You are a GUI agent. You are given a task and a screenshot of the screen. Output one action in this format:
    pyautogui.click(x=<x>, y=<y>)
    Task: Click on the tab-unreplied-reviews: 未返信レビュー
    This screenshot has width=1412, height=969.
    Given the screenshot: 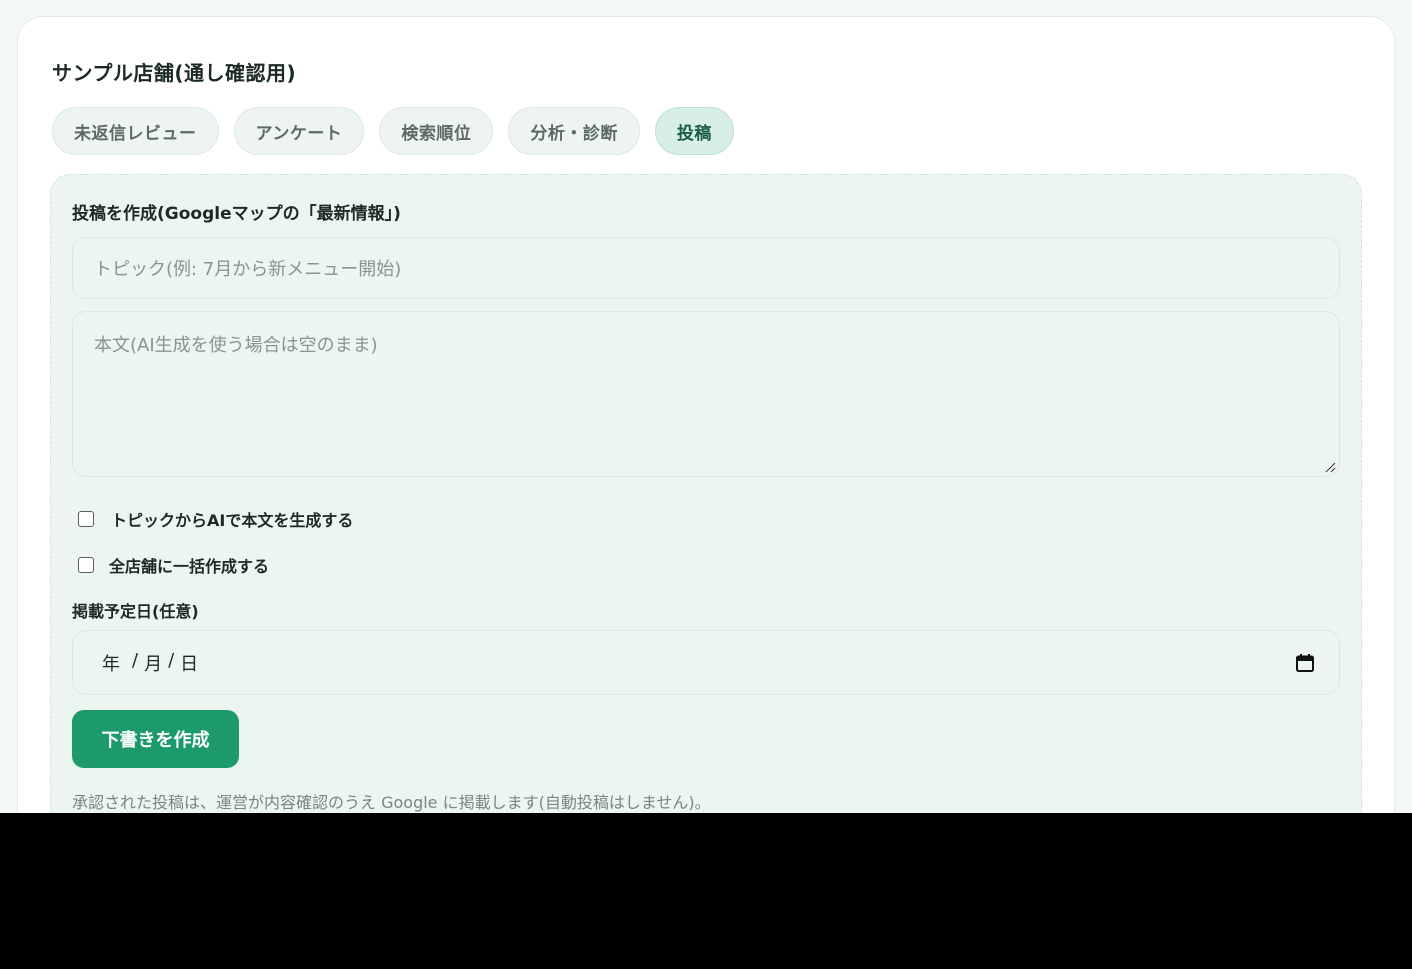 What is the action you would take?
    pyautogui.click(x=135, y=131)
    